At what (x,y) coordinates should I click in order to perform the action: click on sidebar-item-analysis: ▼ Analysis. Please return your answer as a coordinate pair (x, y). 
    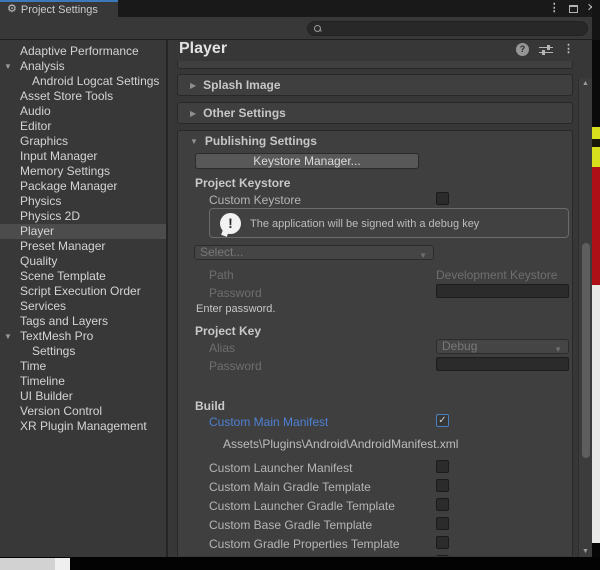
    Looking at the image, I should click on (83, 66).